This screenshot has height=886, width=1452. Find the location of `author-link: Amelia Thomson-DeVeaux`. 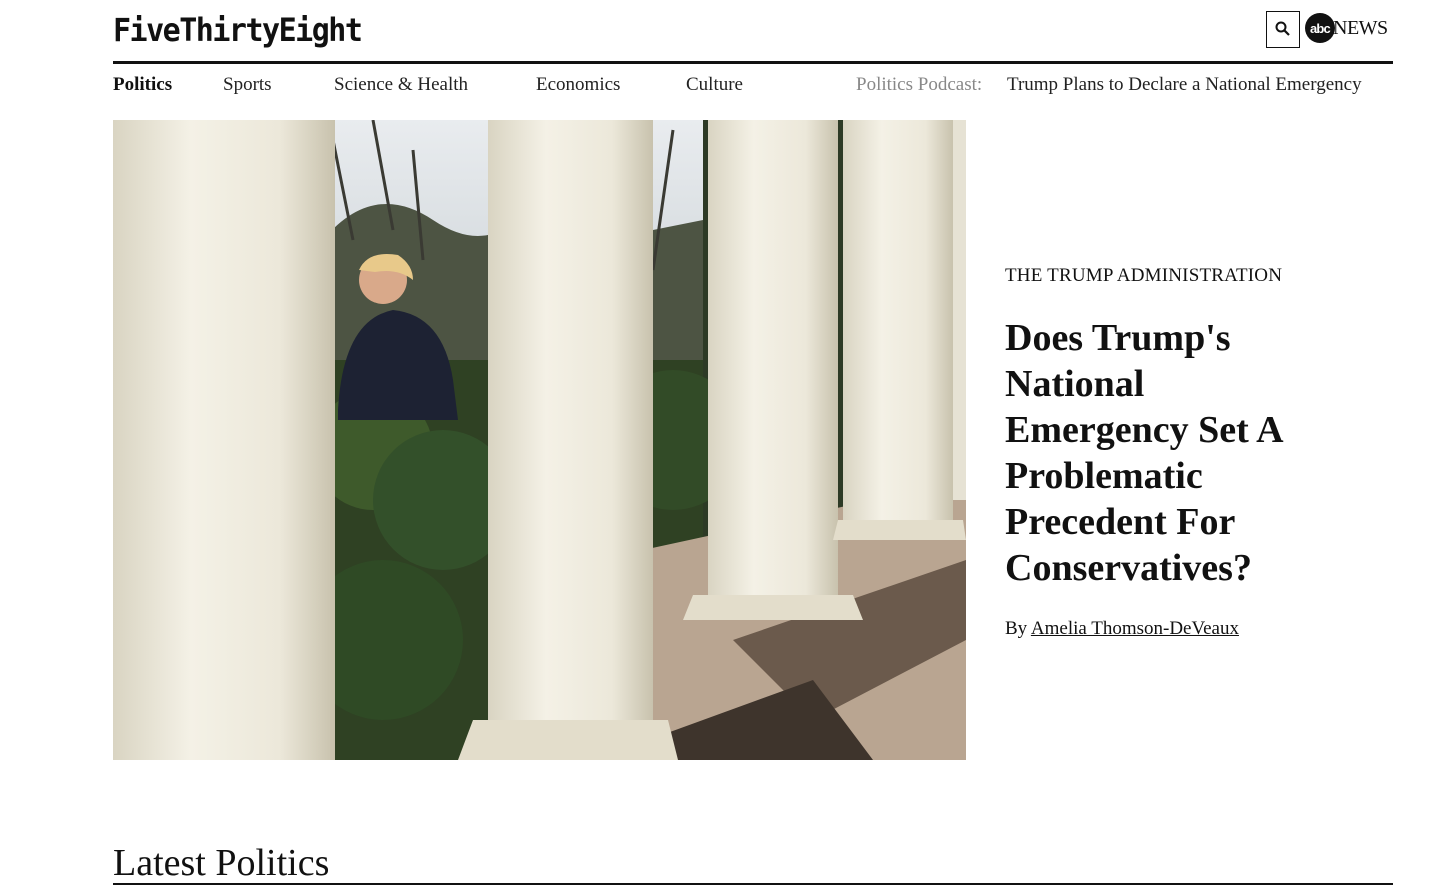

author-link: Amelia Thomson-DeVeaux is located at coordinates (1135, 628).